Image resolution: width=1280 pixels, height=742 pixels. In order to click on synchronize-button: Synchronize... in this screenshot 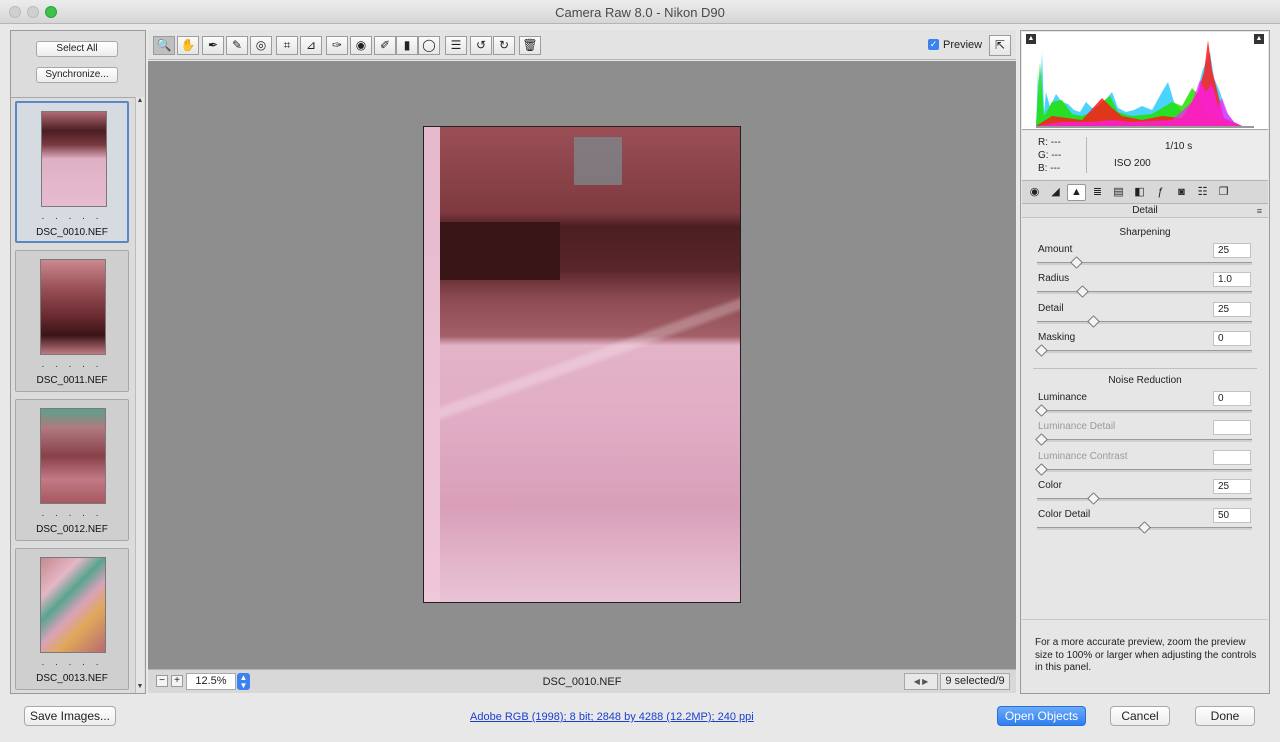, I will do `click(77, 75)`.